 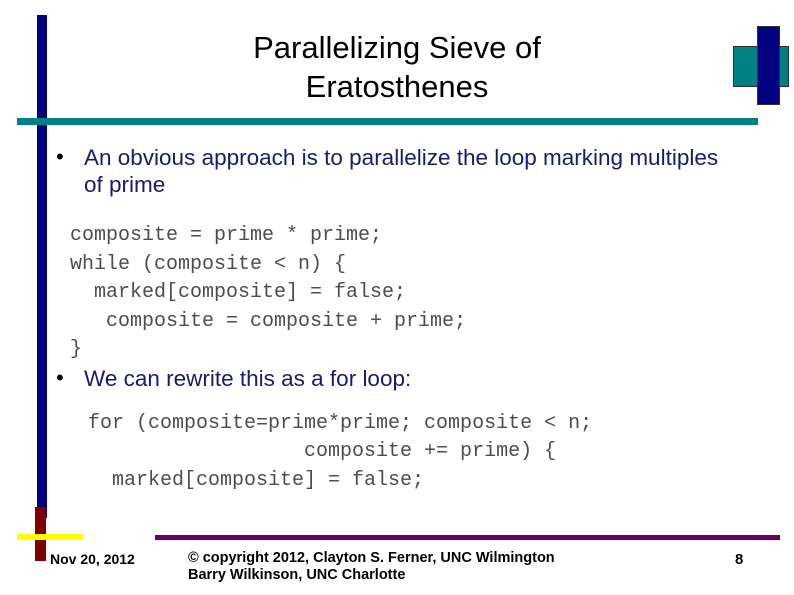 I want to click on slide-title-line-1: Parallelizing Sieve of, so click(x=397, y=47).